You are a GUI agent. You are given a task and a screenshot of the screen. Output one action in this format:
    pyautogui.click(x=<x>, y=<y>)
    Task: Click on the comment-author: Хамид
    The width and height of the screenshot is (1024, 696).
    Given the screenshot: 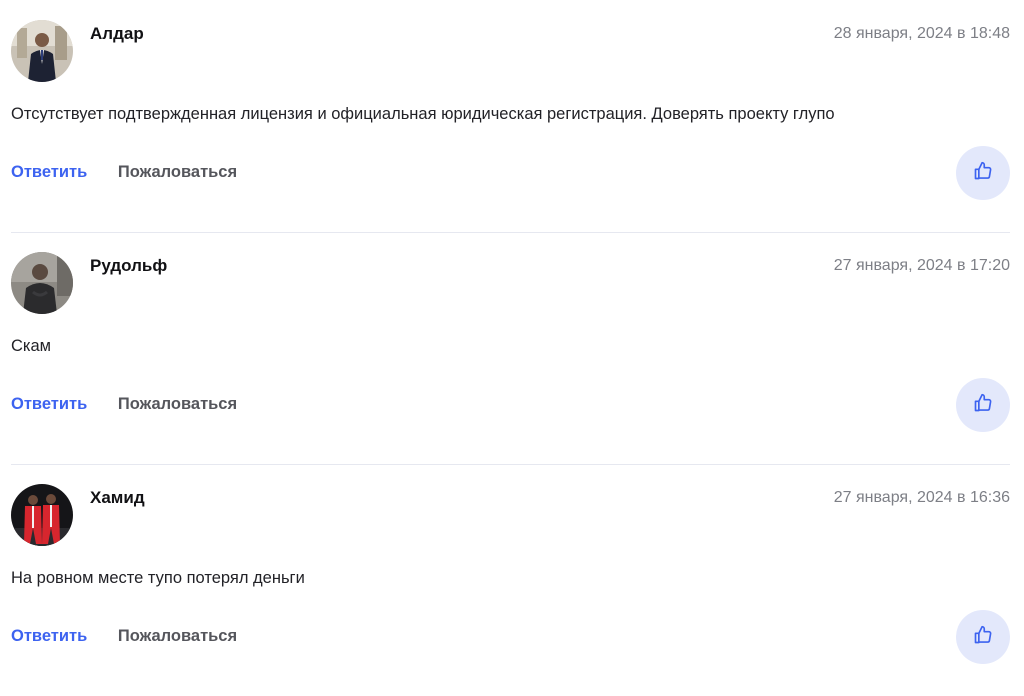 What is the action you would take?
    pyautogui.click(x=117, y=497)
    